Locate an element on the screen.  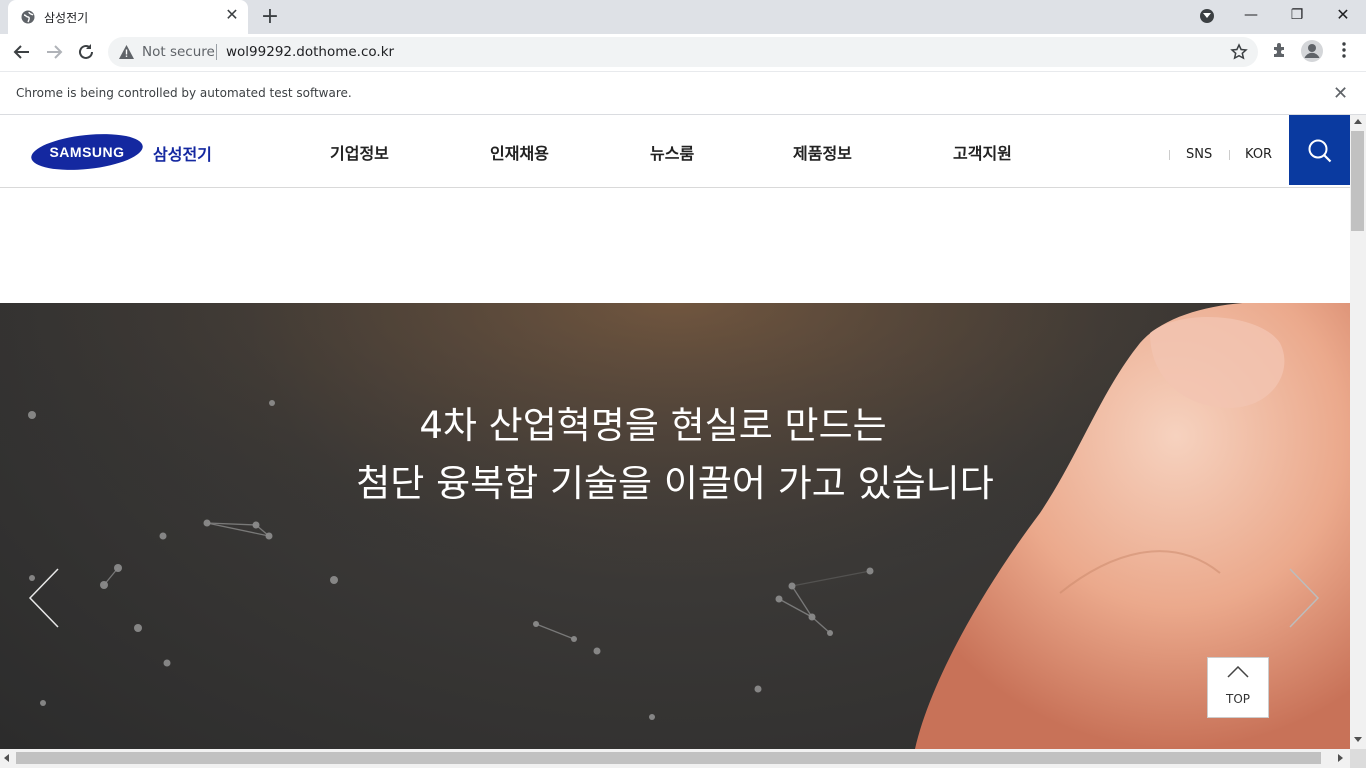
horizontal-scroll-thumb is located at coordinates (668, 758).